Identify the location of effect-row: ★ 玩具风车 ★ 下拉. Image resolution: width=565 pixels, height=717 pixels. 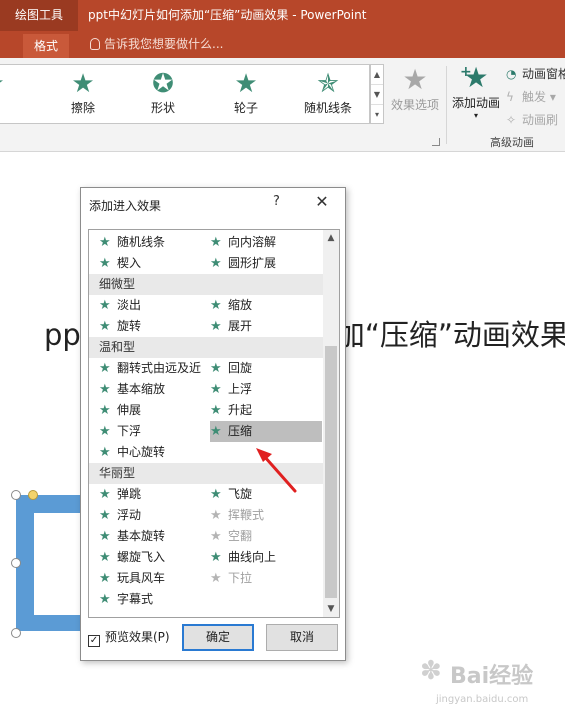
(206, 578).